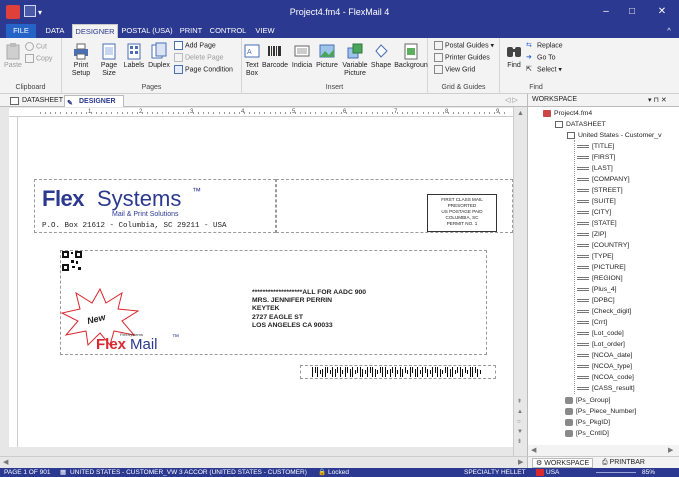 This screenshot has height=477, width=679. I want to click on tree-field: [TYPE], so click(595, 257).